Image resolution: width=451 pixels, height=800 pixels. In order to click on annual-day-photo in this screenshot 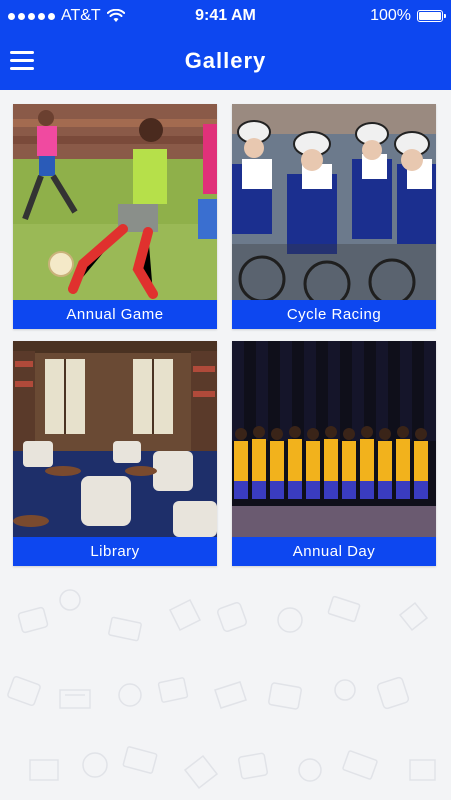, I will do `click(334, 439)`.